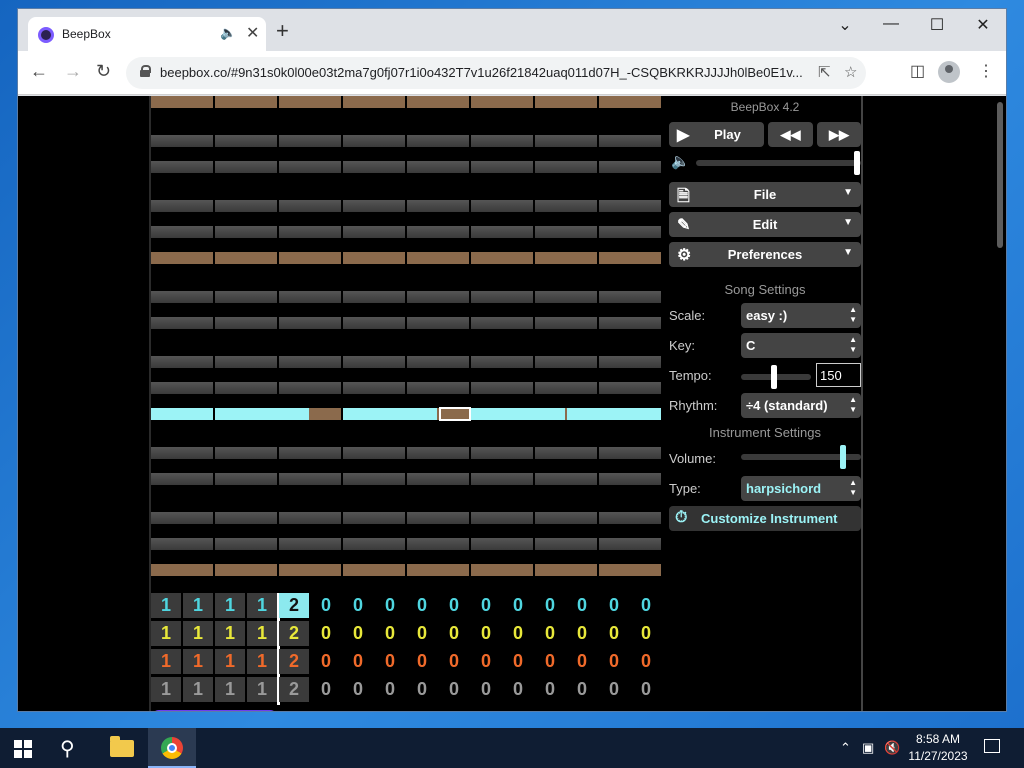  I want to click on share-icon: ⇱, so click(824, 72).